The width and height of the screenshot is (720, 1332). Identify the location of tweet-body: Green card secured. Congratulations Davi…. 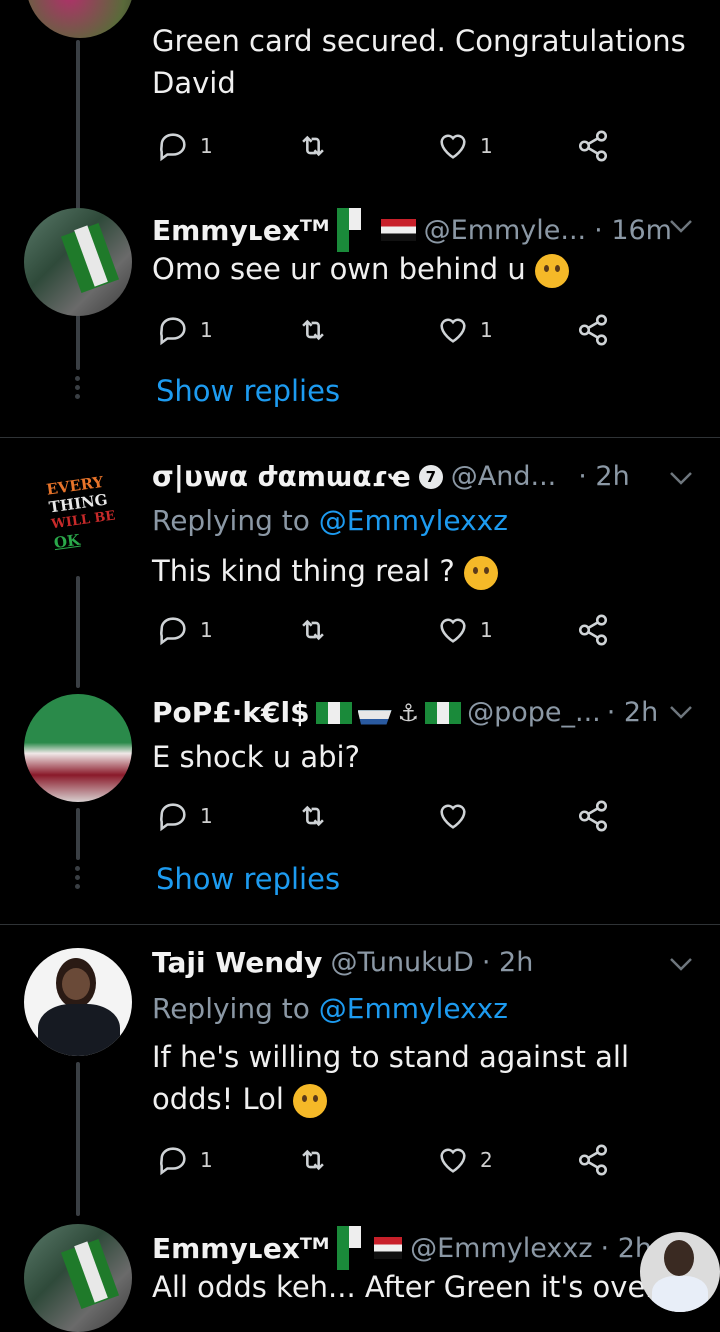
(419, 62).